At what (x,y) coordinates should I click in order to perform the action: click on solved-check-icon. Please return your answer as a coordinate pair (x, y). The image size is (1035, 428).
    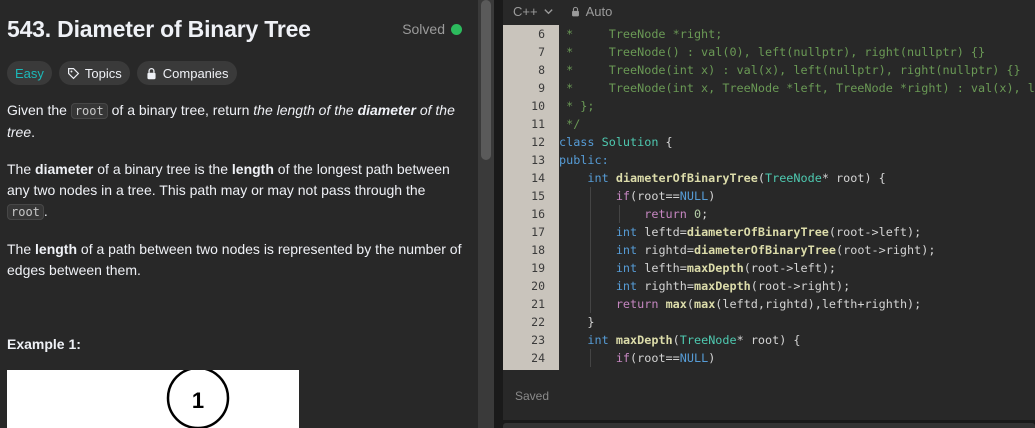
    Looking at the image, I should click on (456, 29).